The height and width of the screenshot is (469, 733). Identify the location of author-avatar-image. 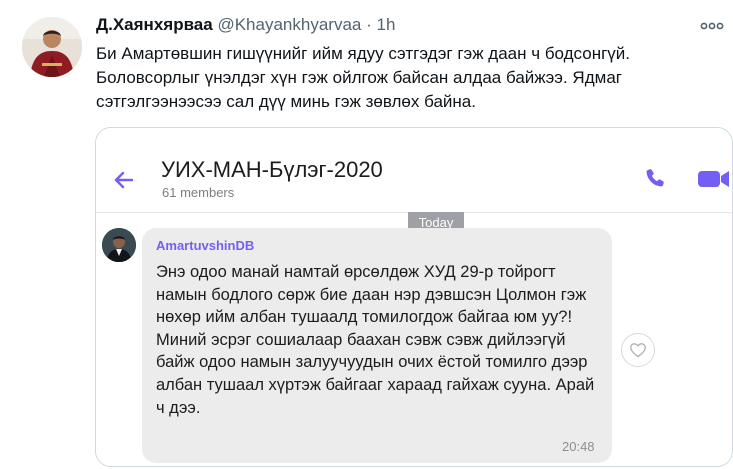
(52, 47).